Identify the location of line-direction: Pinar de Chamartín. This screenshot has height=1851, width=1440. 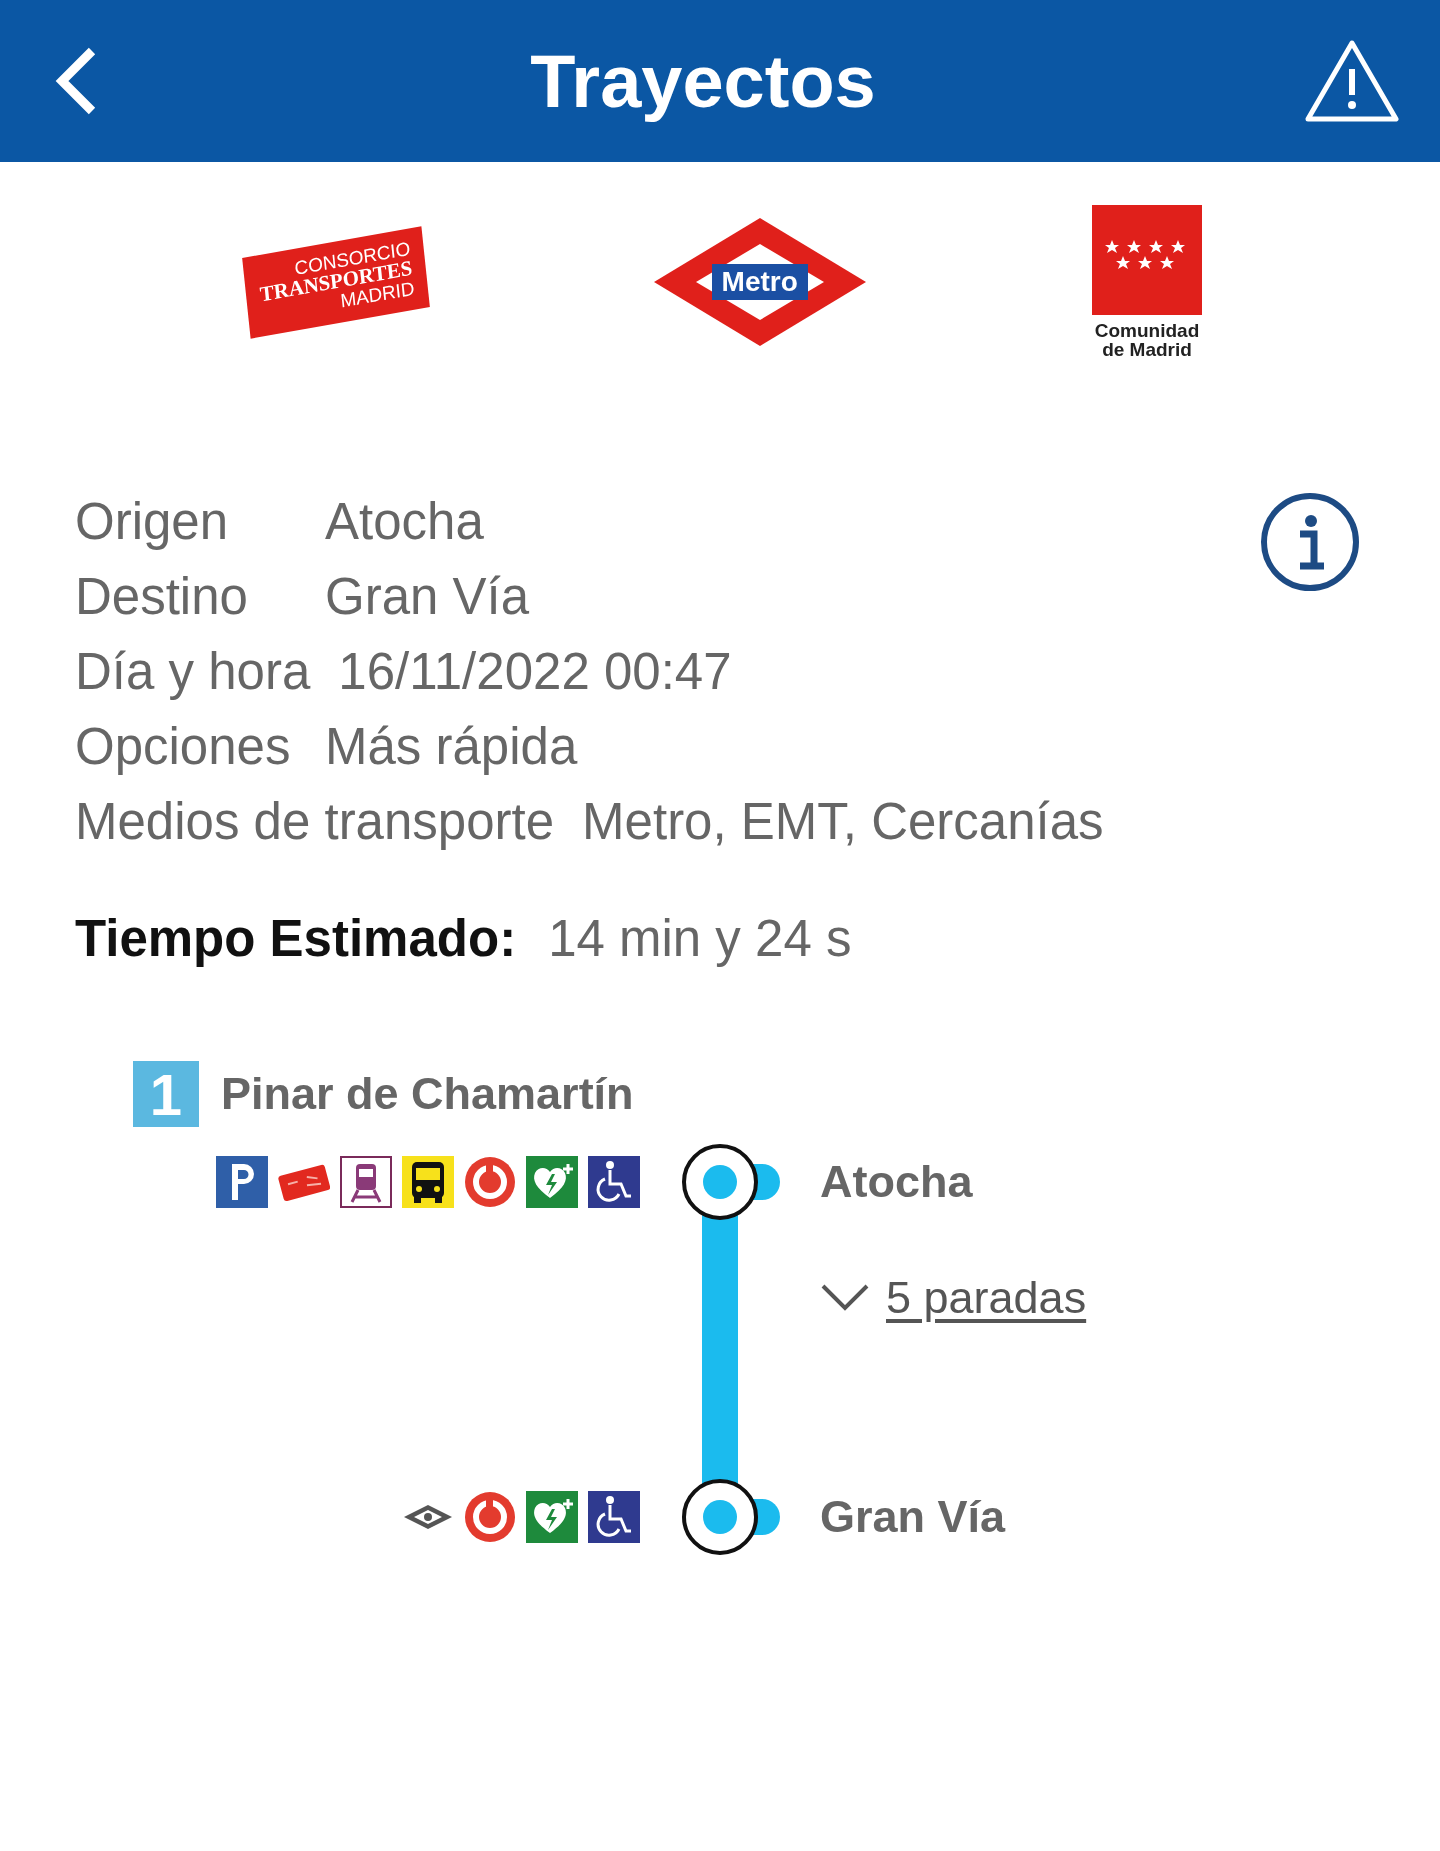
(427, 1094).